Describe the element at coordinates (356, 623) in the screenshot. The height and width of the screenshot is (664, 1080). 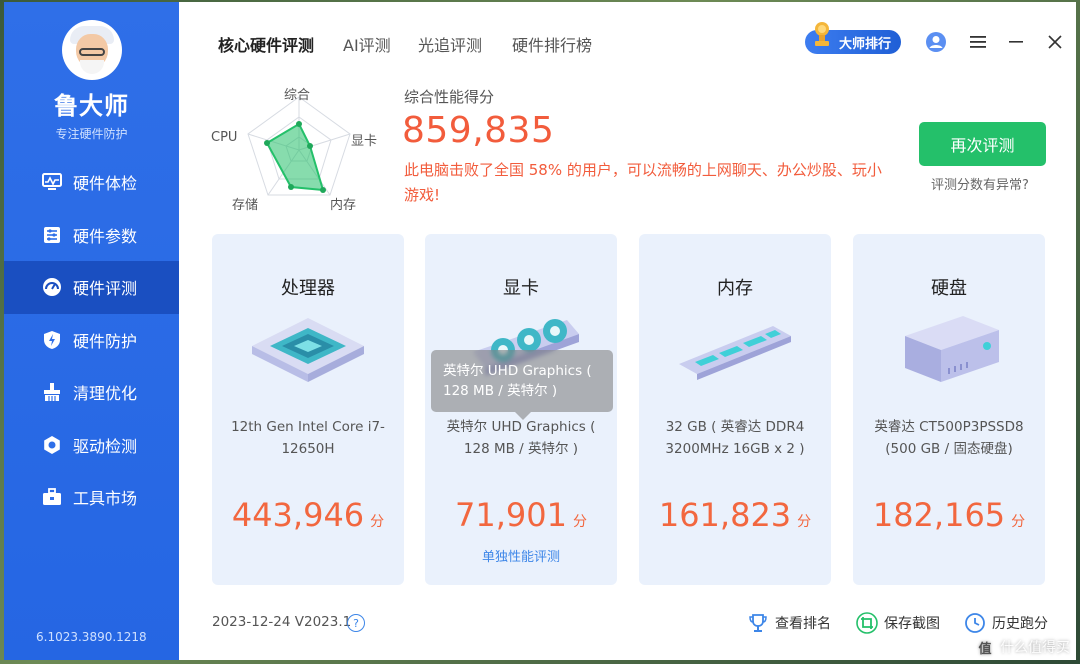
I see `help-icon: ?` at that location.